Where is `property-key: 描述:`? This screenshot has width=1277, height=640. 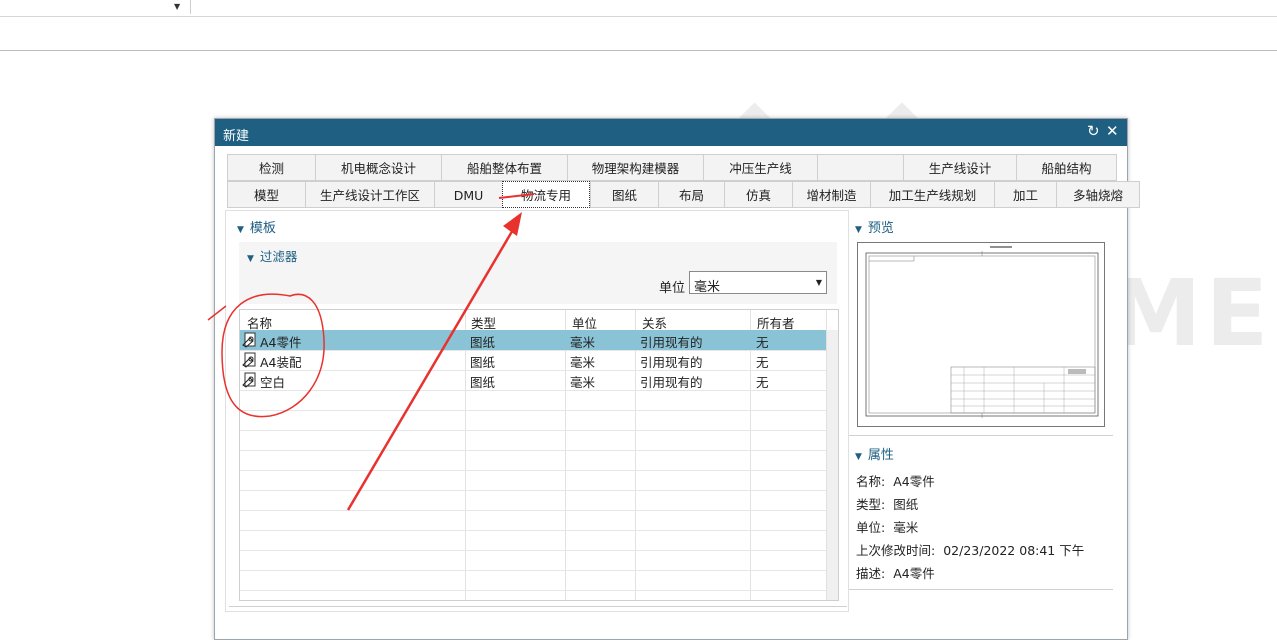 property-key: 描述: is located at coordinates (871, 573).